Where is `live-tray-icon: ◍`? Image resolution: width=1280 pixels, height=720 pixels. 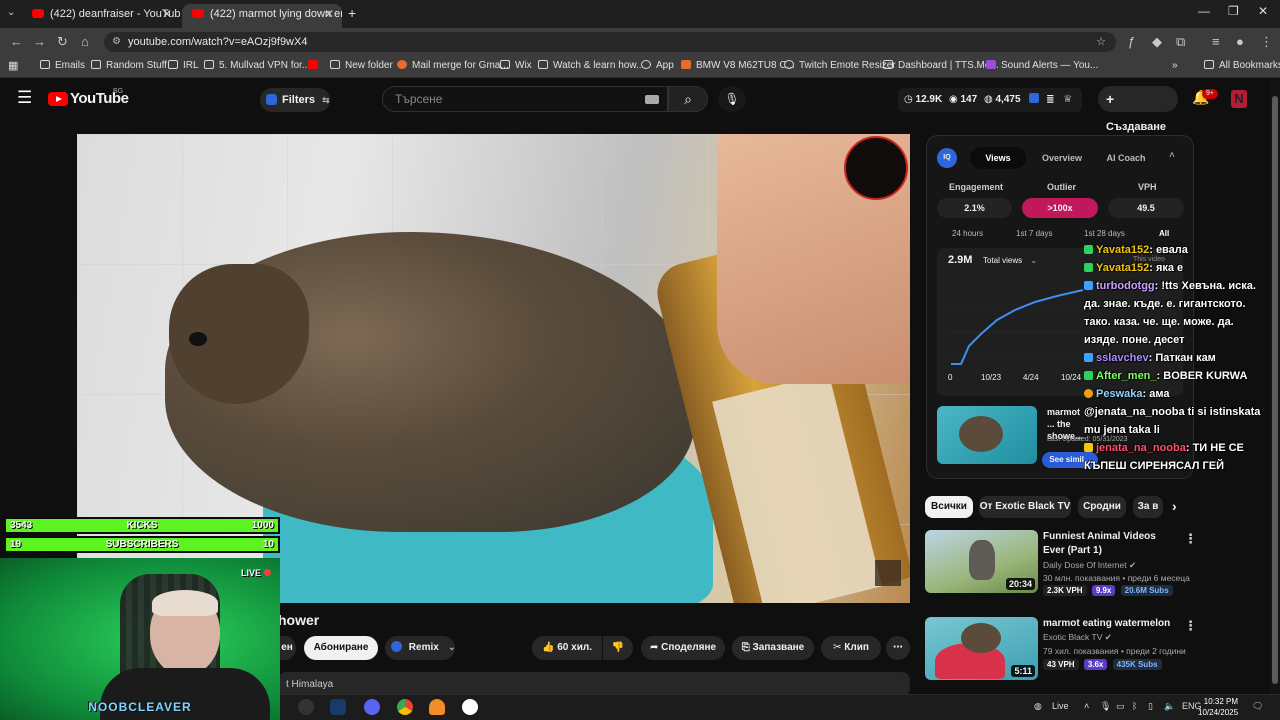
live-tray-icon: ◍ is located at coordinates (1038, 706).